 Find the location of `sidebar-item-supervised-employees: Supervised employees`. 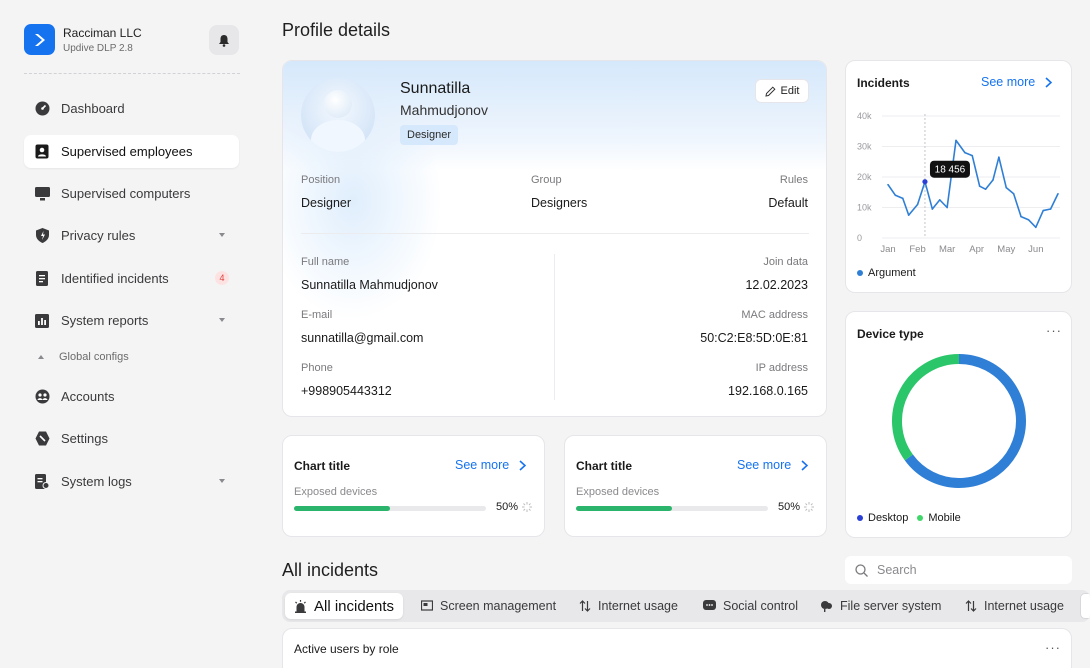

sidebar-item-supervised-employees: Supervised employees is located at coordinates (131, 151).